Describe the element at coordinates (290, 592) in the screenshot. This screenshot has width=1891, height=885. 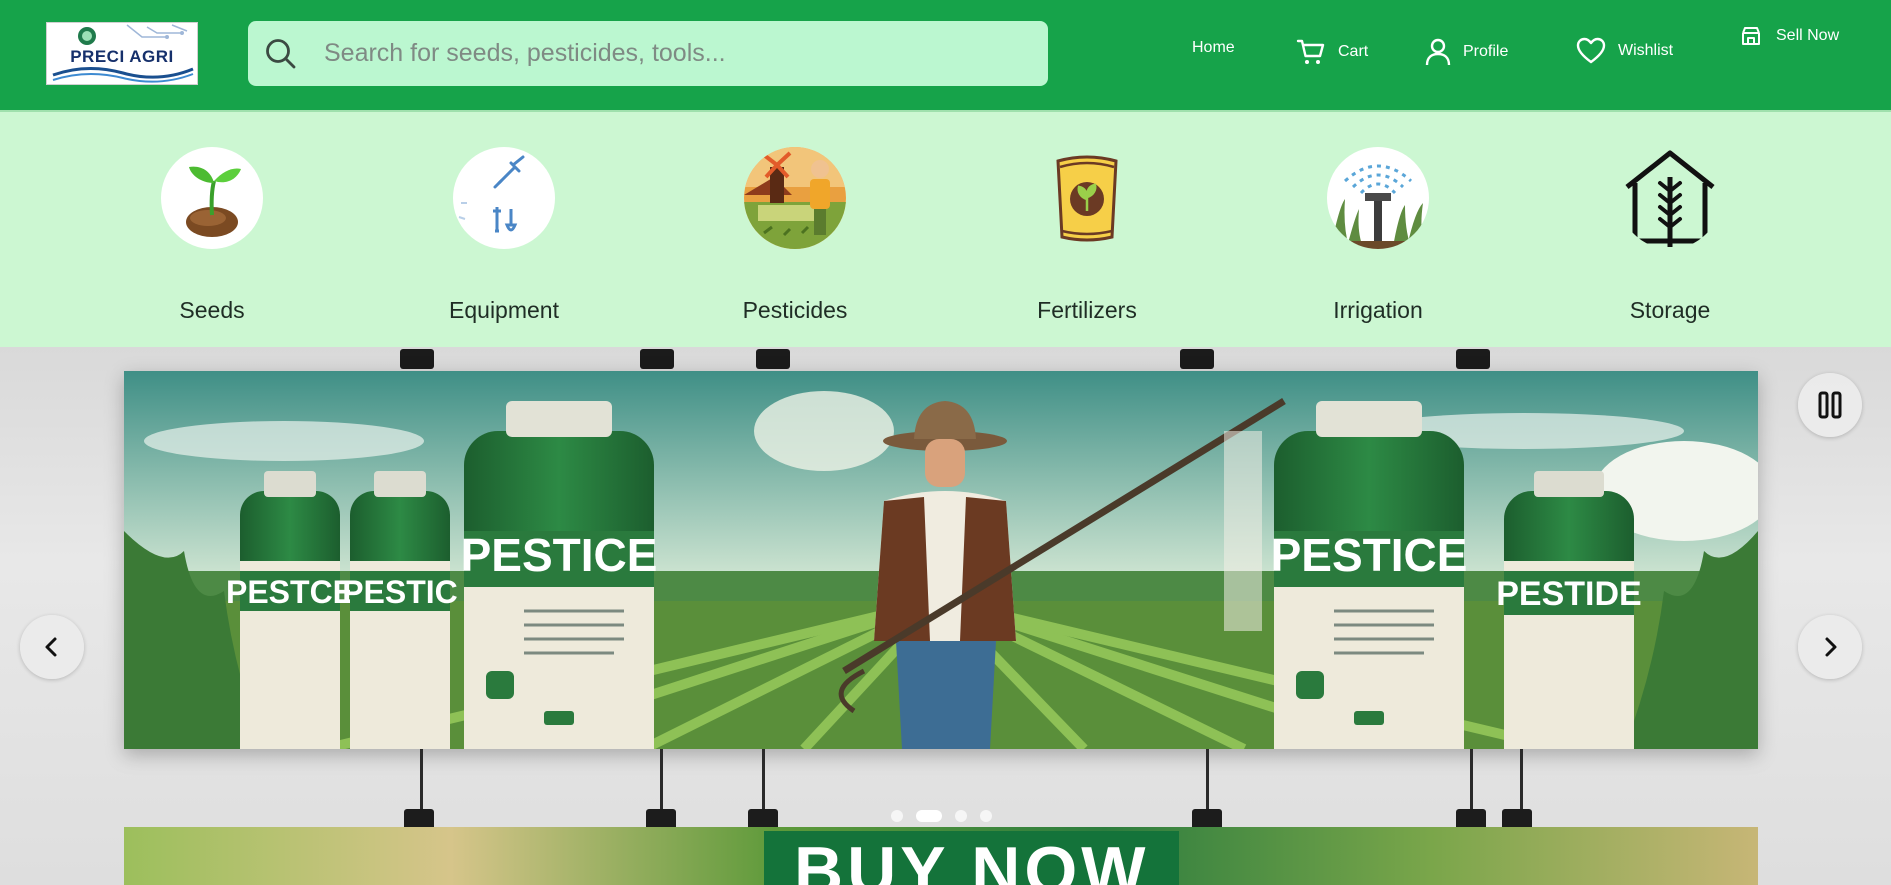
I see `svg-text: PESTCE` at that location.